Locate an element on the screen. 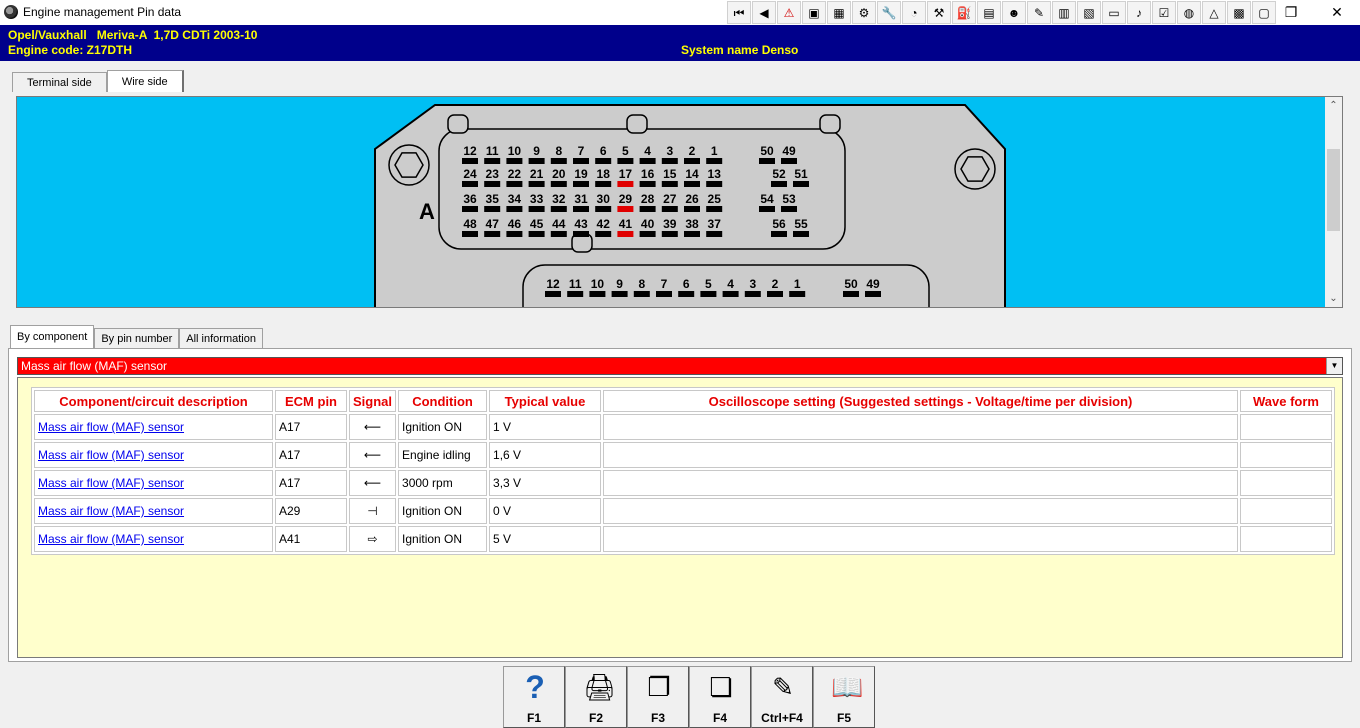 Image resolution: width=1360 pixels, height=728 pixels. wrench-icon: 🔧 is located at coordinates (889, 12).